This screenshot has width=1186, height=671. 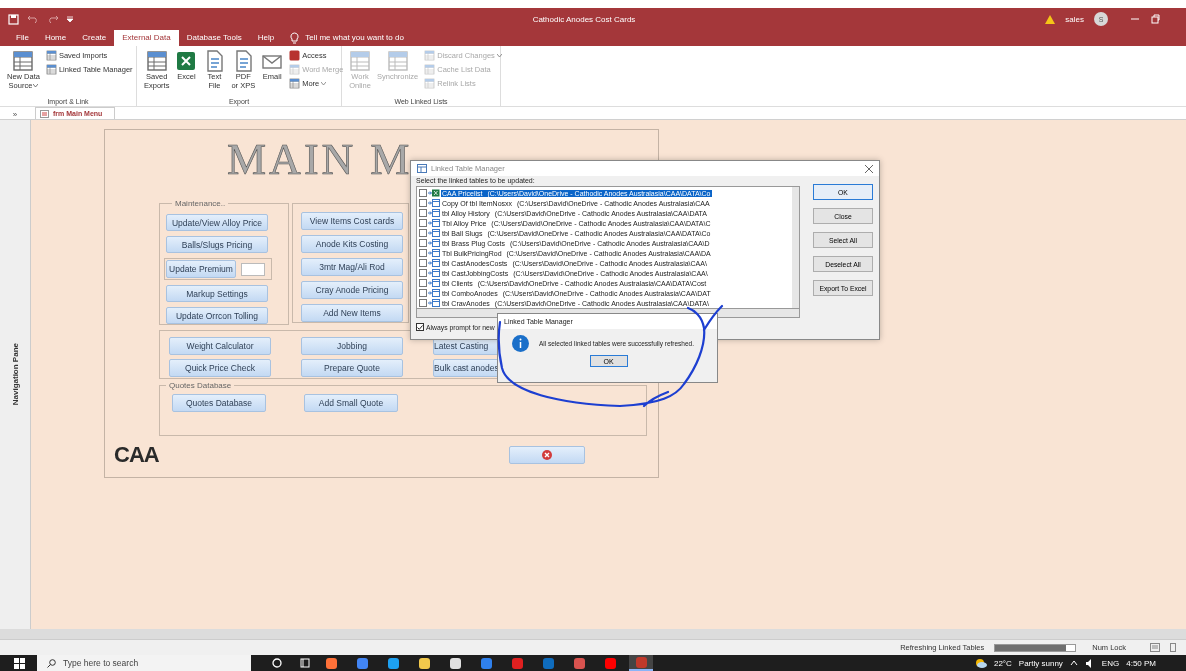 What do you see at coordinates (217, 244) in the screenshot?
I see `form-button: Balls/Slugs Pricing` at bounding box center [217, 244].